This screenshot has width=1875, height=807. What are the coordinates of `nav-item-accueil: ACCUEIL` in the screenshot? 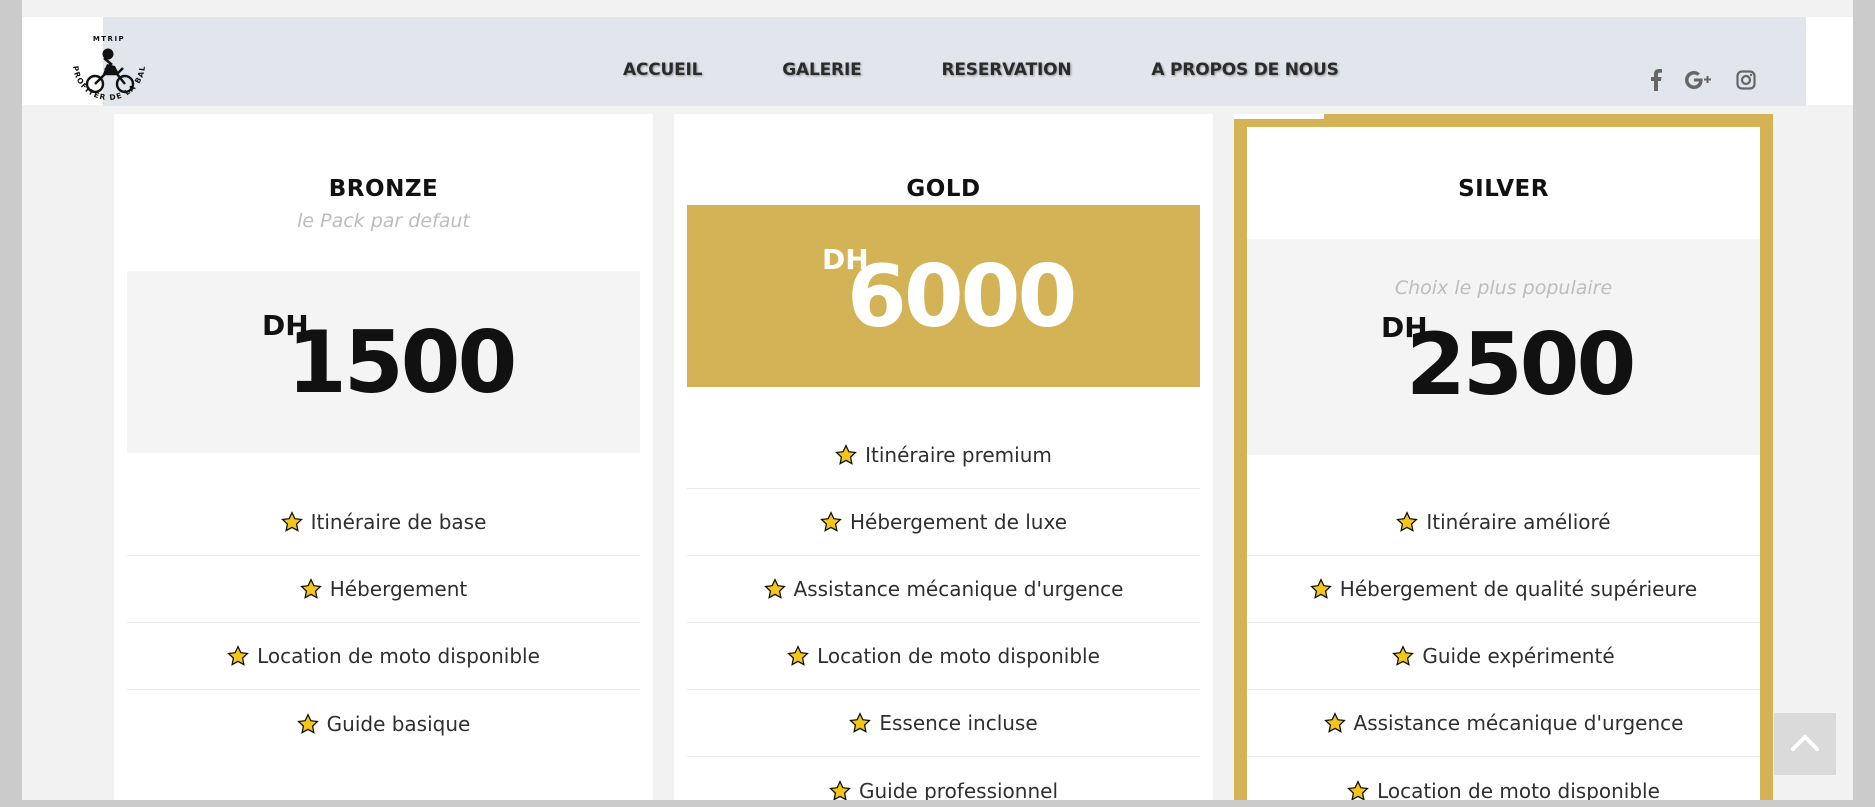 It's located at (662, 70).